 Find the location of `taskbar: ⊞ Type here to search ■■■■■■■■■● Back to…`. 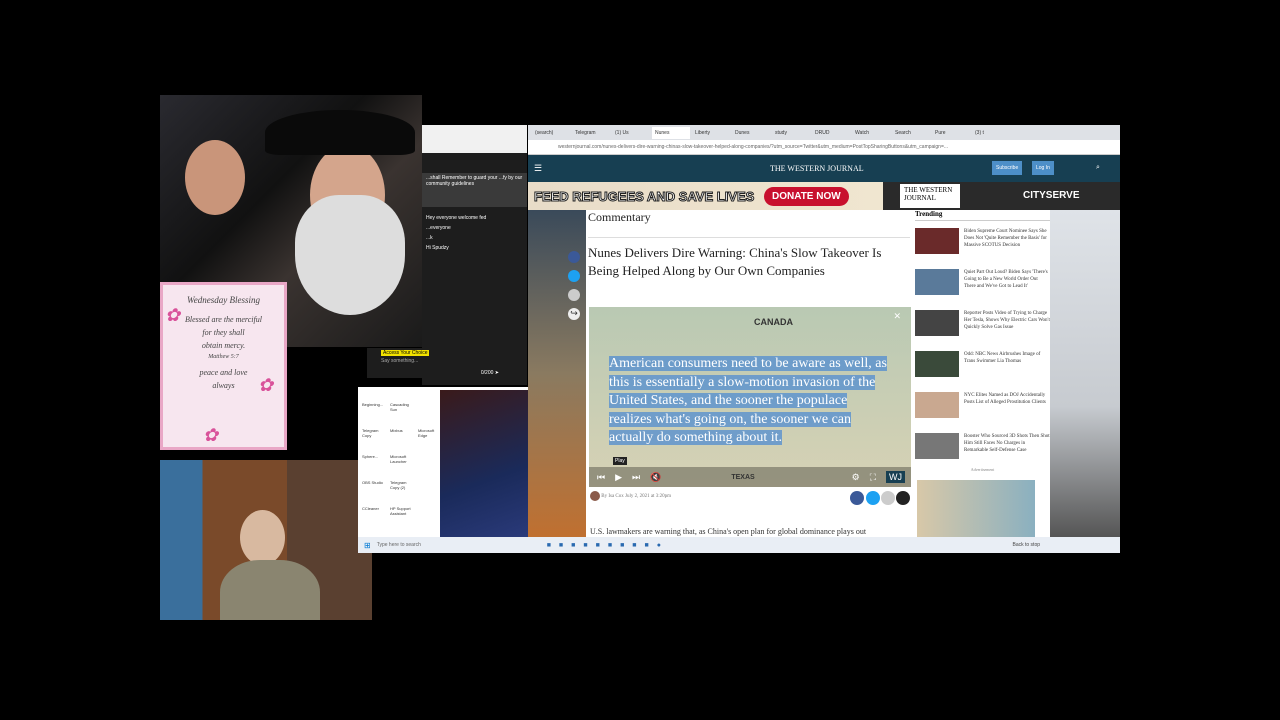

taskbar: ⊞ Type here to search ■■■■■■■■■● Back to… is located at coordinates (739, 545).